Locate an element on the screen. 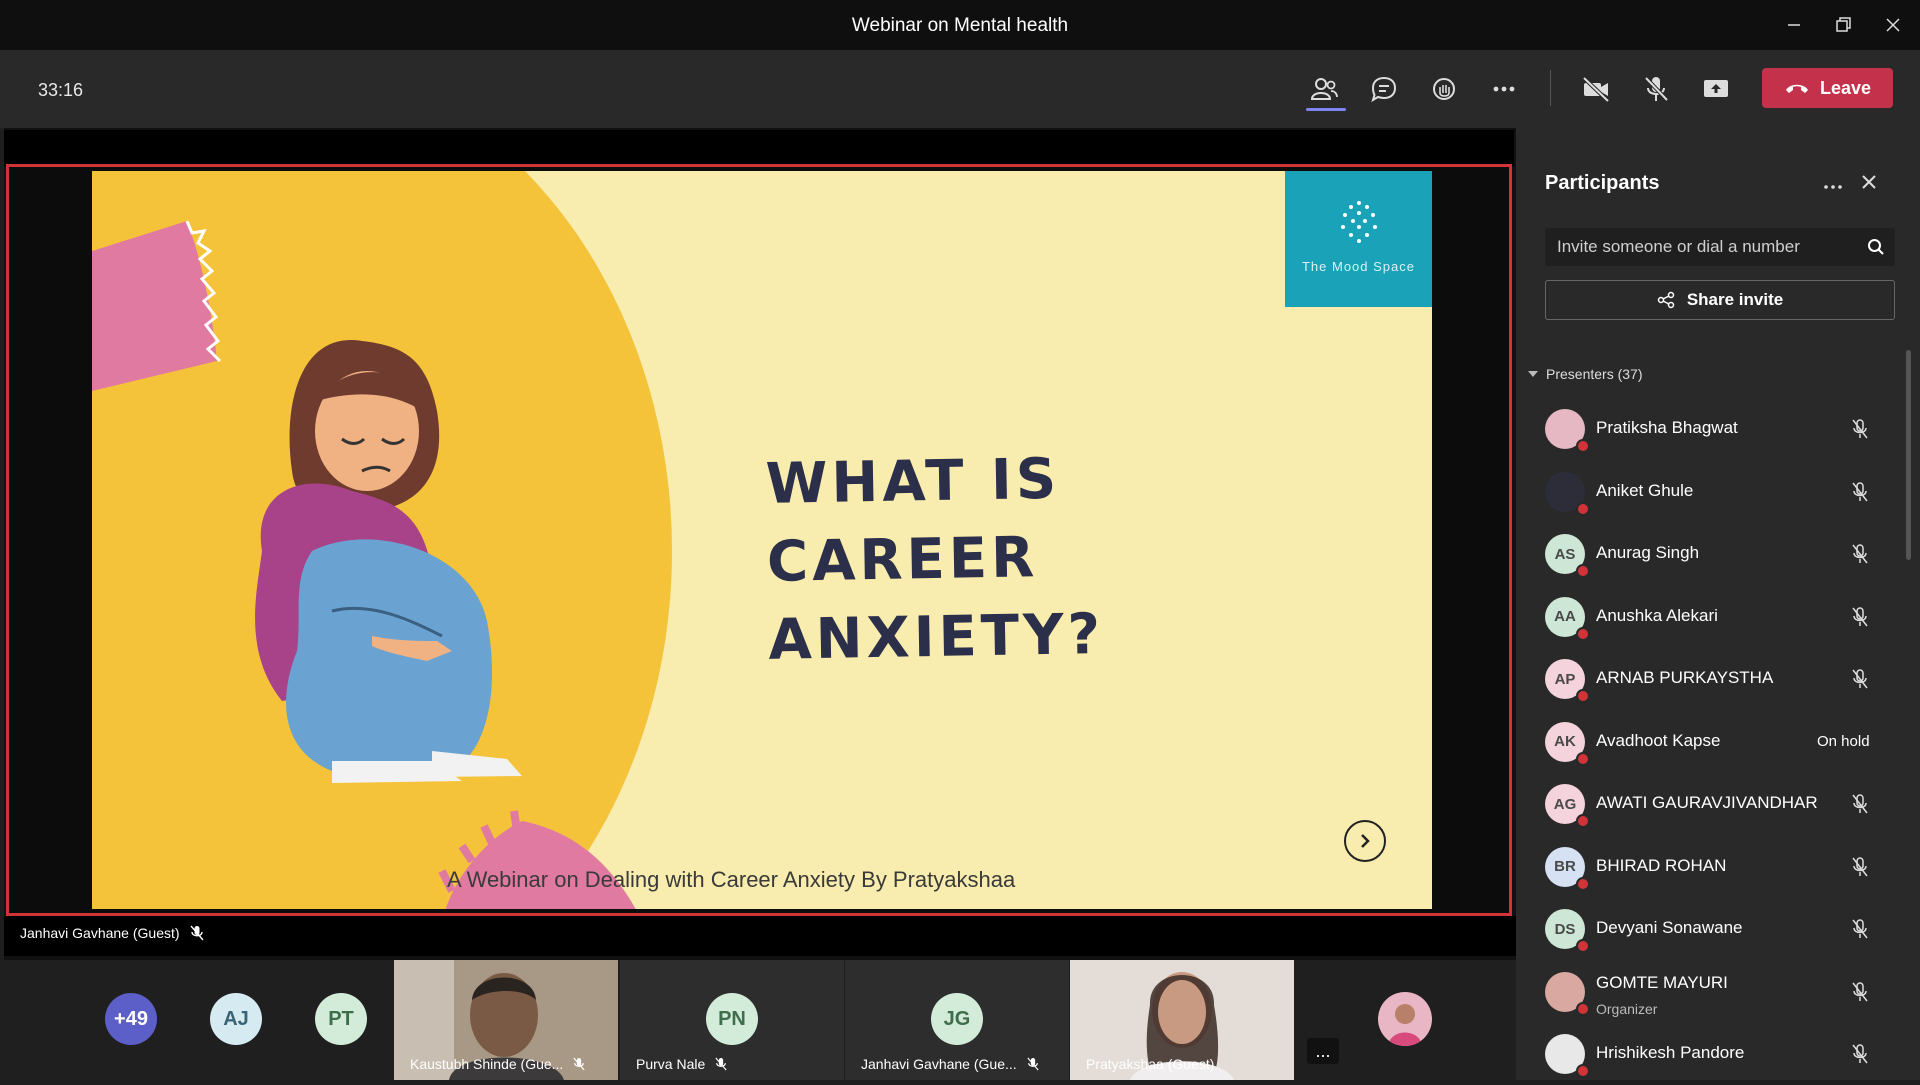 The width and height of the screenshot is (1920, 1085). participant-row: AK Avadhoot Kapse On hold is located at coordinates (1720, 742).